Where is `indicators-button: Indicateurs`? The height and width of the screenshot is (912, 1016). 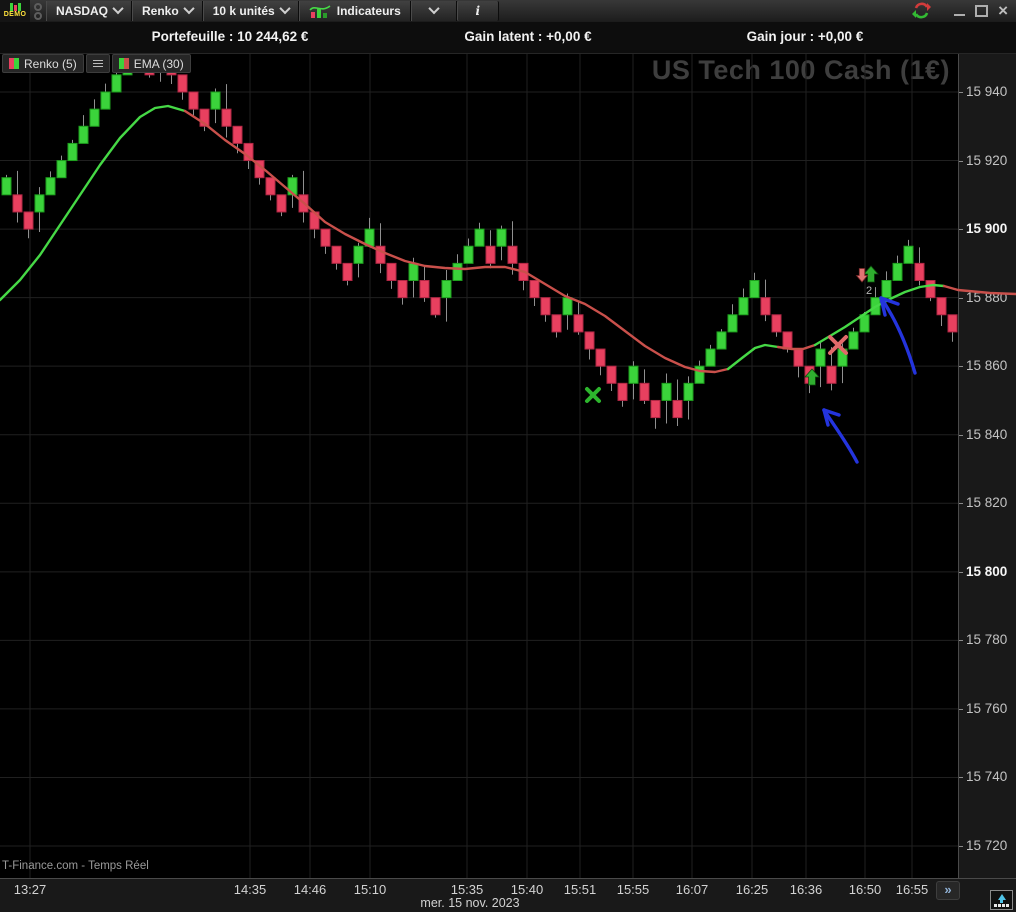 indicators-button: Indicateurs is located at coordinates (354, 11).